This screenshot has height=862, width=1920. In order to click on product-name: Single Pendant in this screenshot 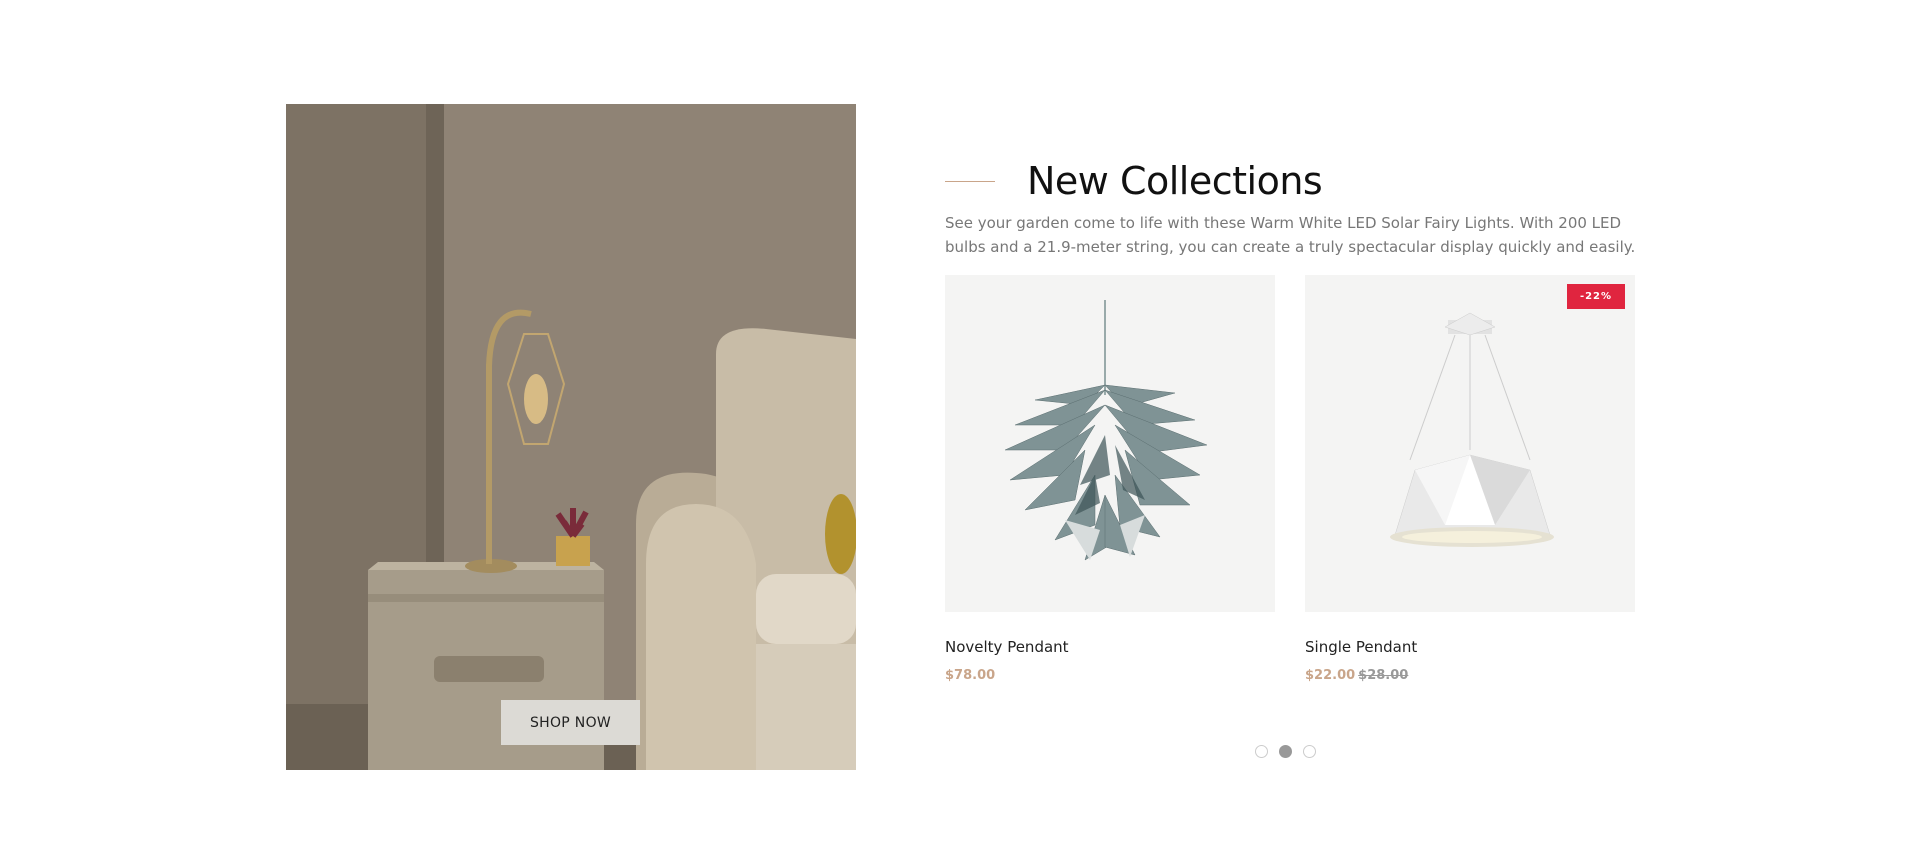, I will do `click(1470, 647)`.